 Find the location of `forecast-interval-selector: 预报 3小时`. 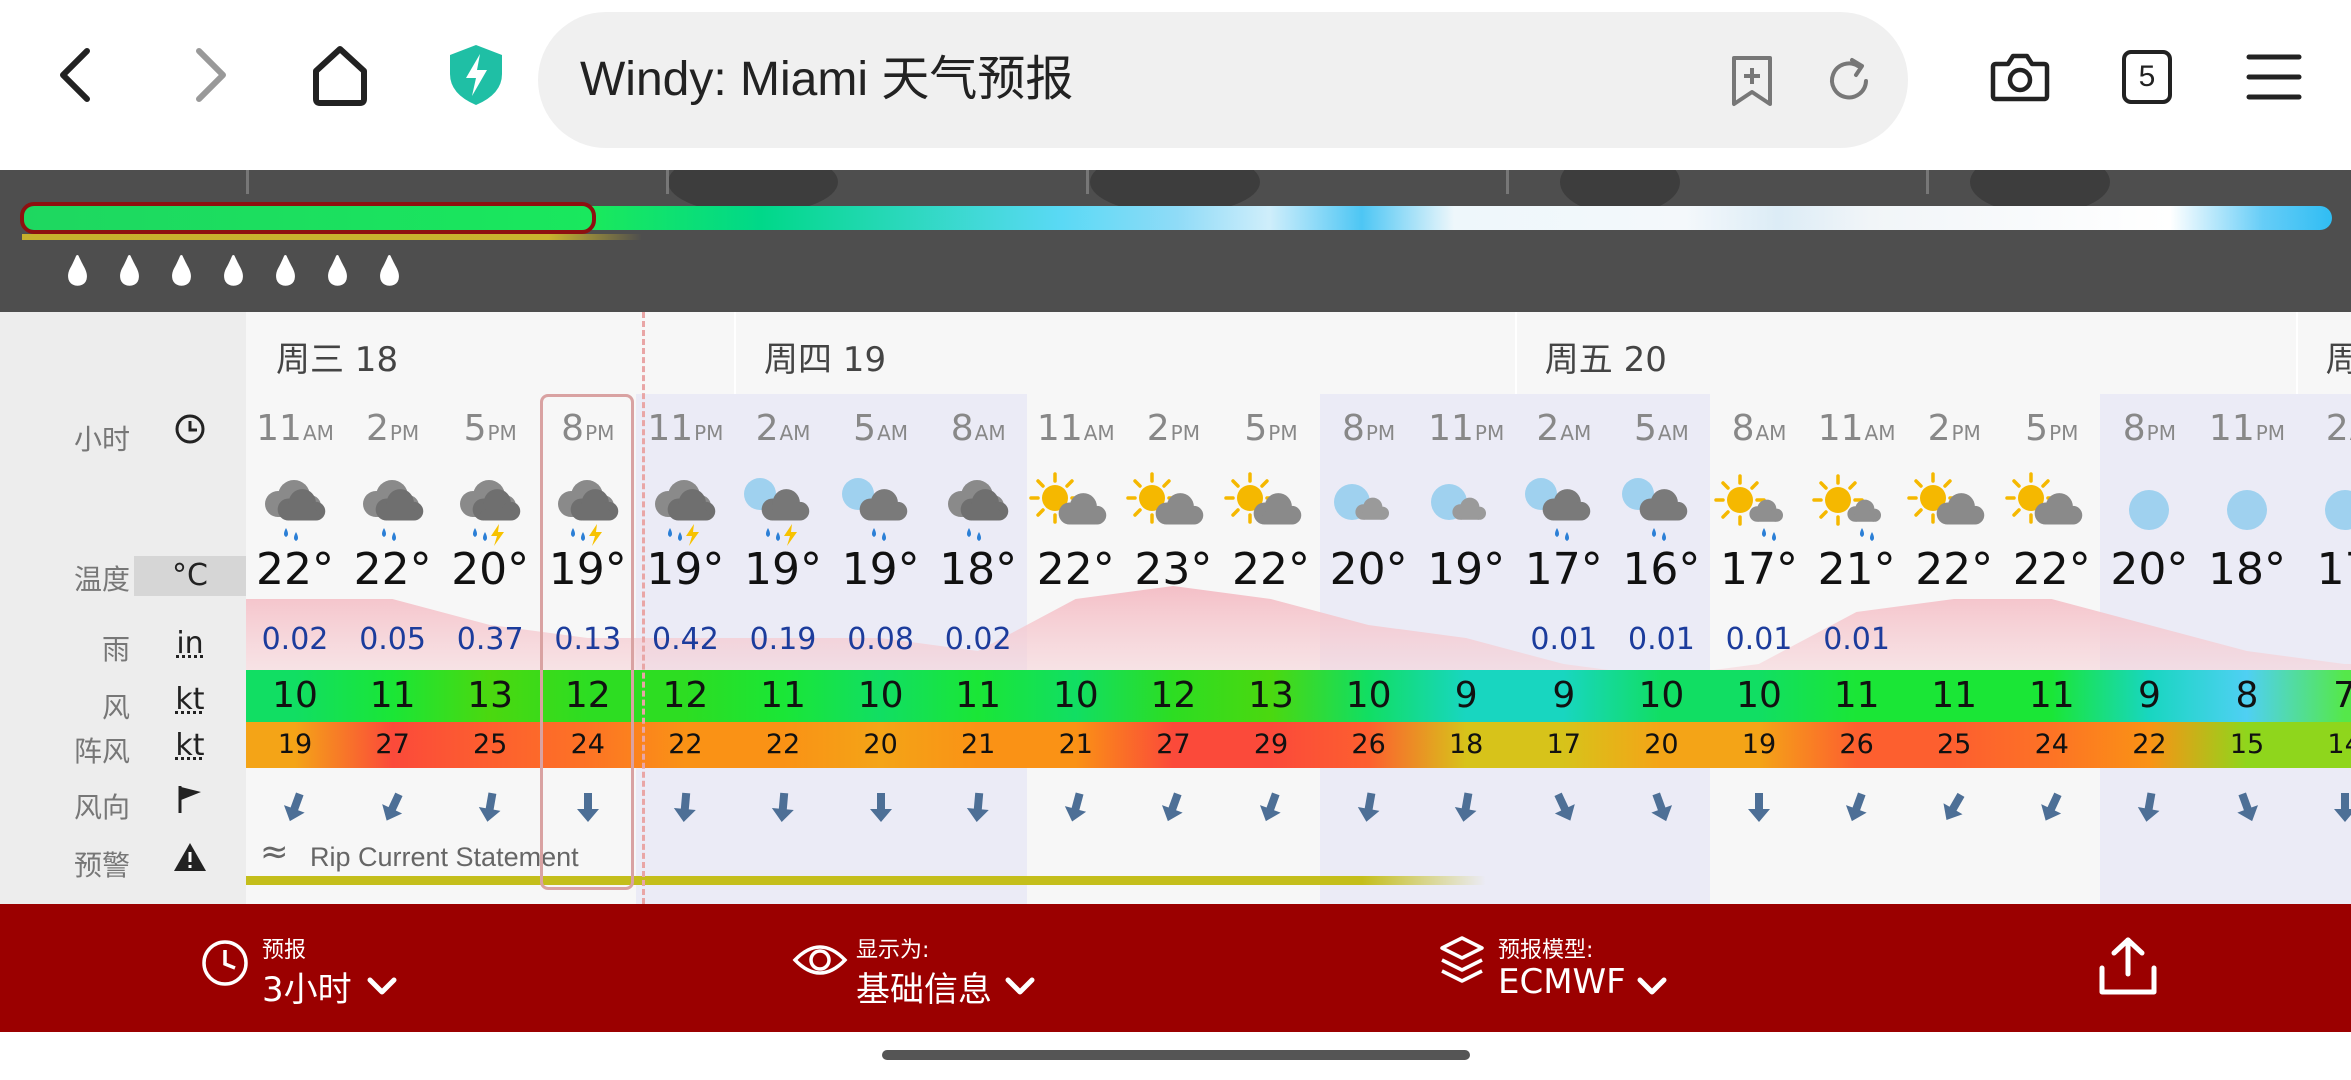

forecast-interval-selector: 预报 3小时 is located at coordinates (326, 968).